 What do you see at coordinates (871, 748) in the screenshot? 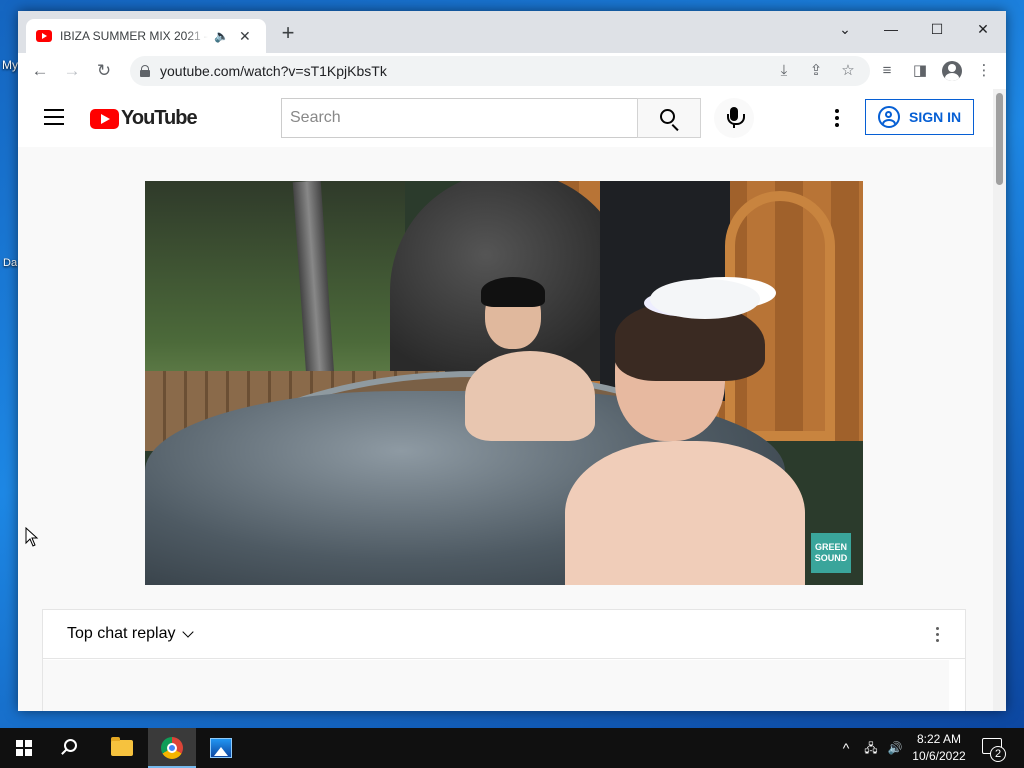
I see `network-icon: 🖧` at bounding box center [871, 748].